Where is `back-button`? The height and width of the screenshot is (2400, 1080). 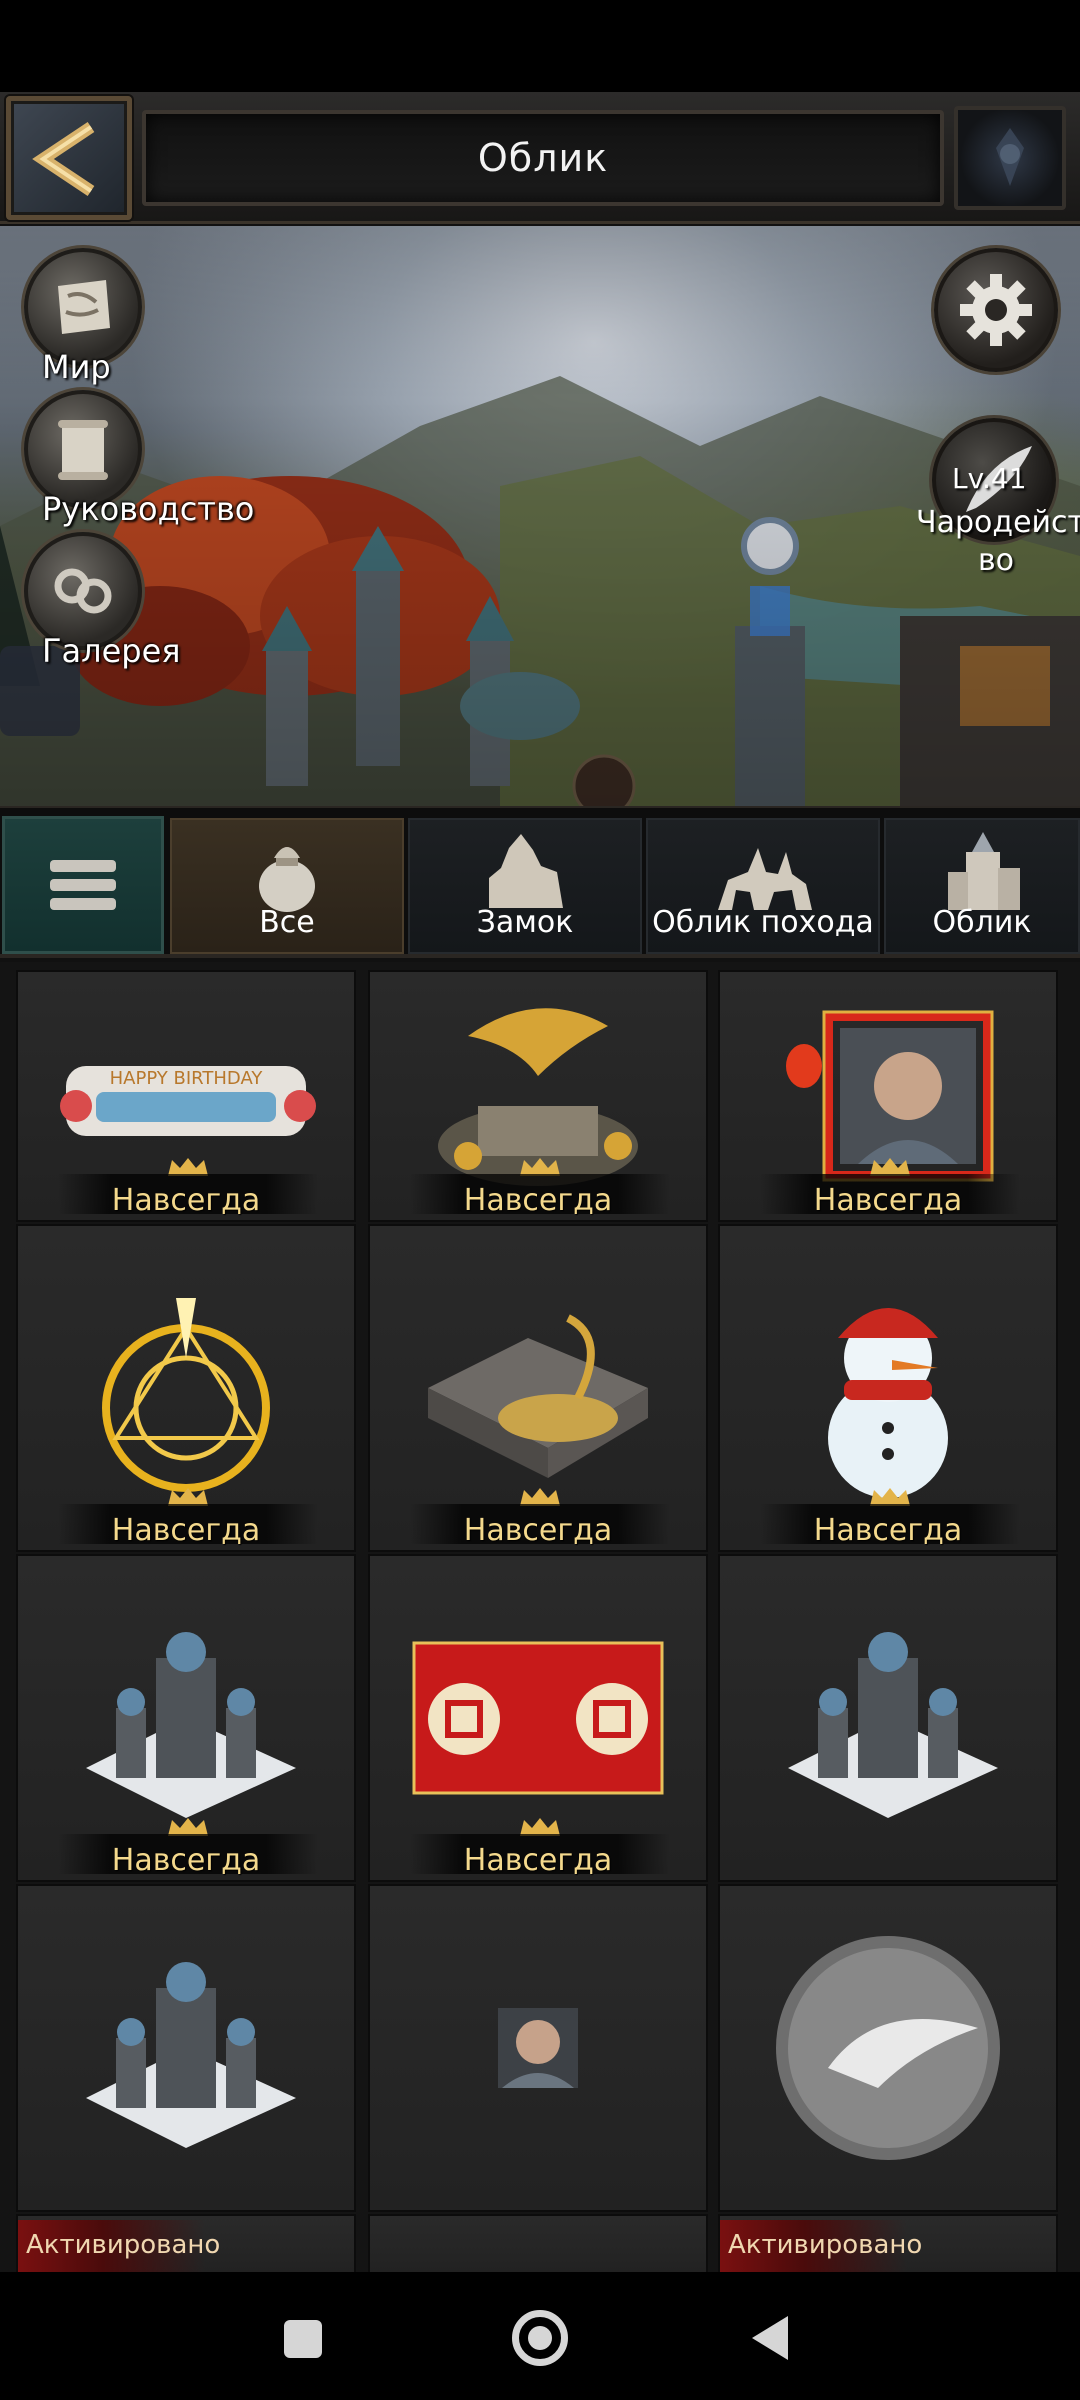
back-button is located at coordinates (69, 158).